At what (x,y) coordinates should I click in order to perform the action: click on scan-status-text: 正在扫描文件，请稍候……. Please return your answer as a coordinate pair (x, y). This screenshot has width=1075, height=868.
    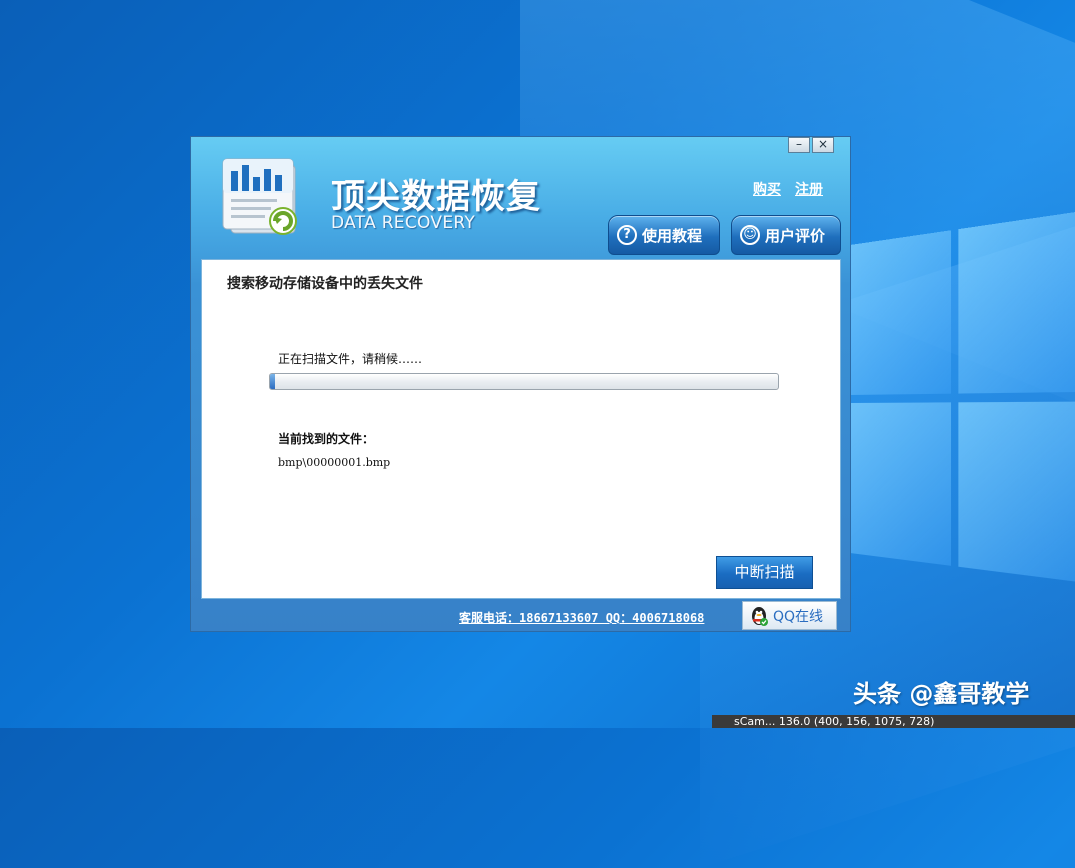
    Looking at the image, I should click on (350, 359).